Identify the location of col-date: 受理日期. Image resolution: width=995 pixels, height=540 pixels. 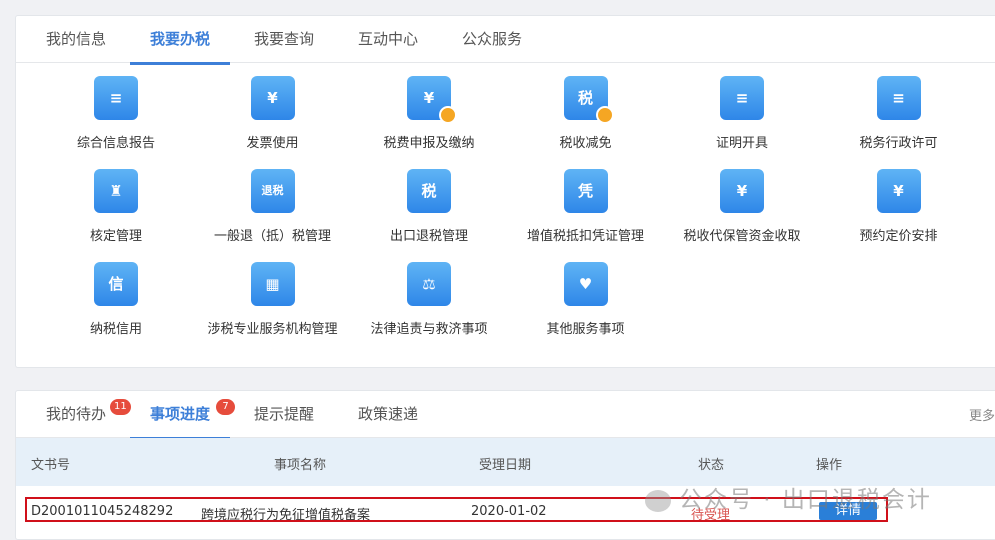
(505, 465).